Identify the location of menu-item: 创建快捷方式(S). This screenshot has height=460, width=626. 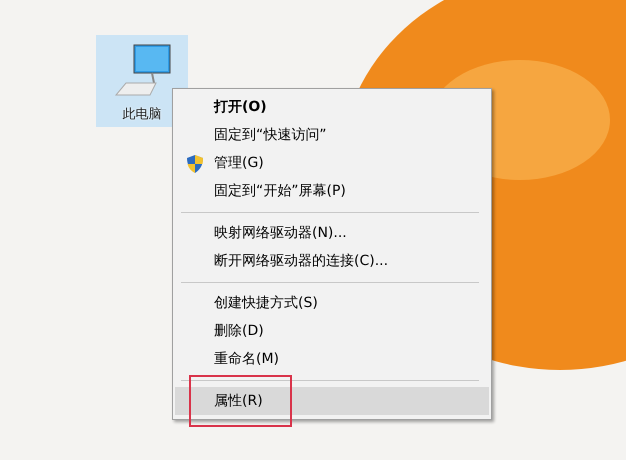
(332, 303).